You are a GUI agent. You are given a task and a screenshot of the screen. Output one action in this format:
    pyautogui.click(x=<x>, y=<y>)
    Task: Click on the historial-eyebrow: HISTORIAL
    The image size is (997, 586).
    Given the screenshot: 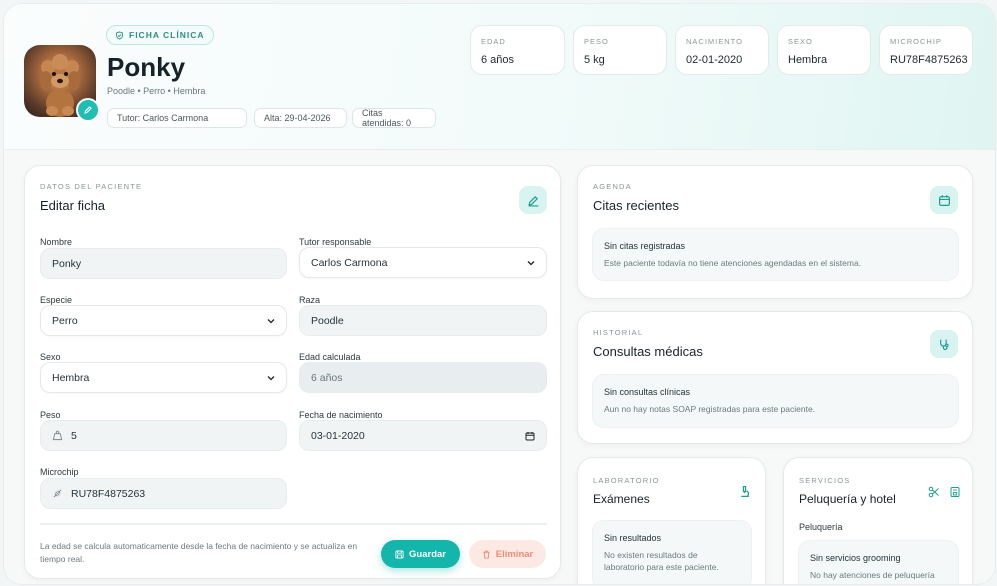 What is the action you would take?
    pyautogui.click(x=618, y=332)
    